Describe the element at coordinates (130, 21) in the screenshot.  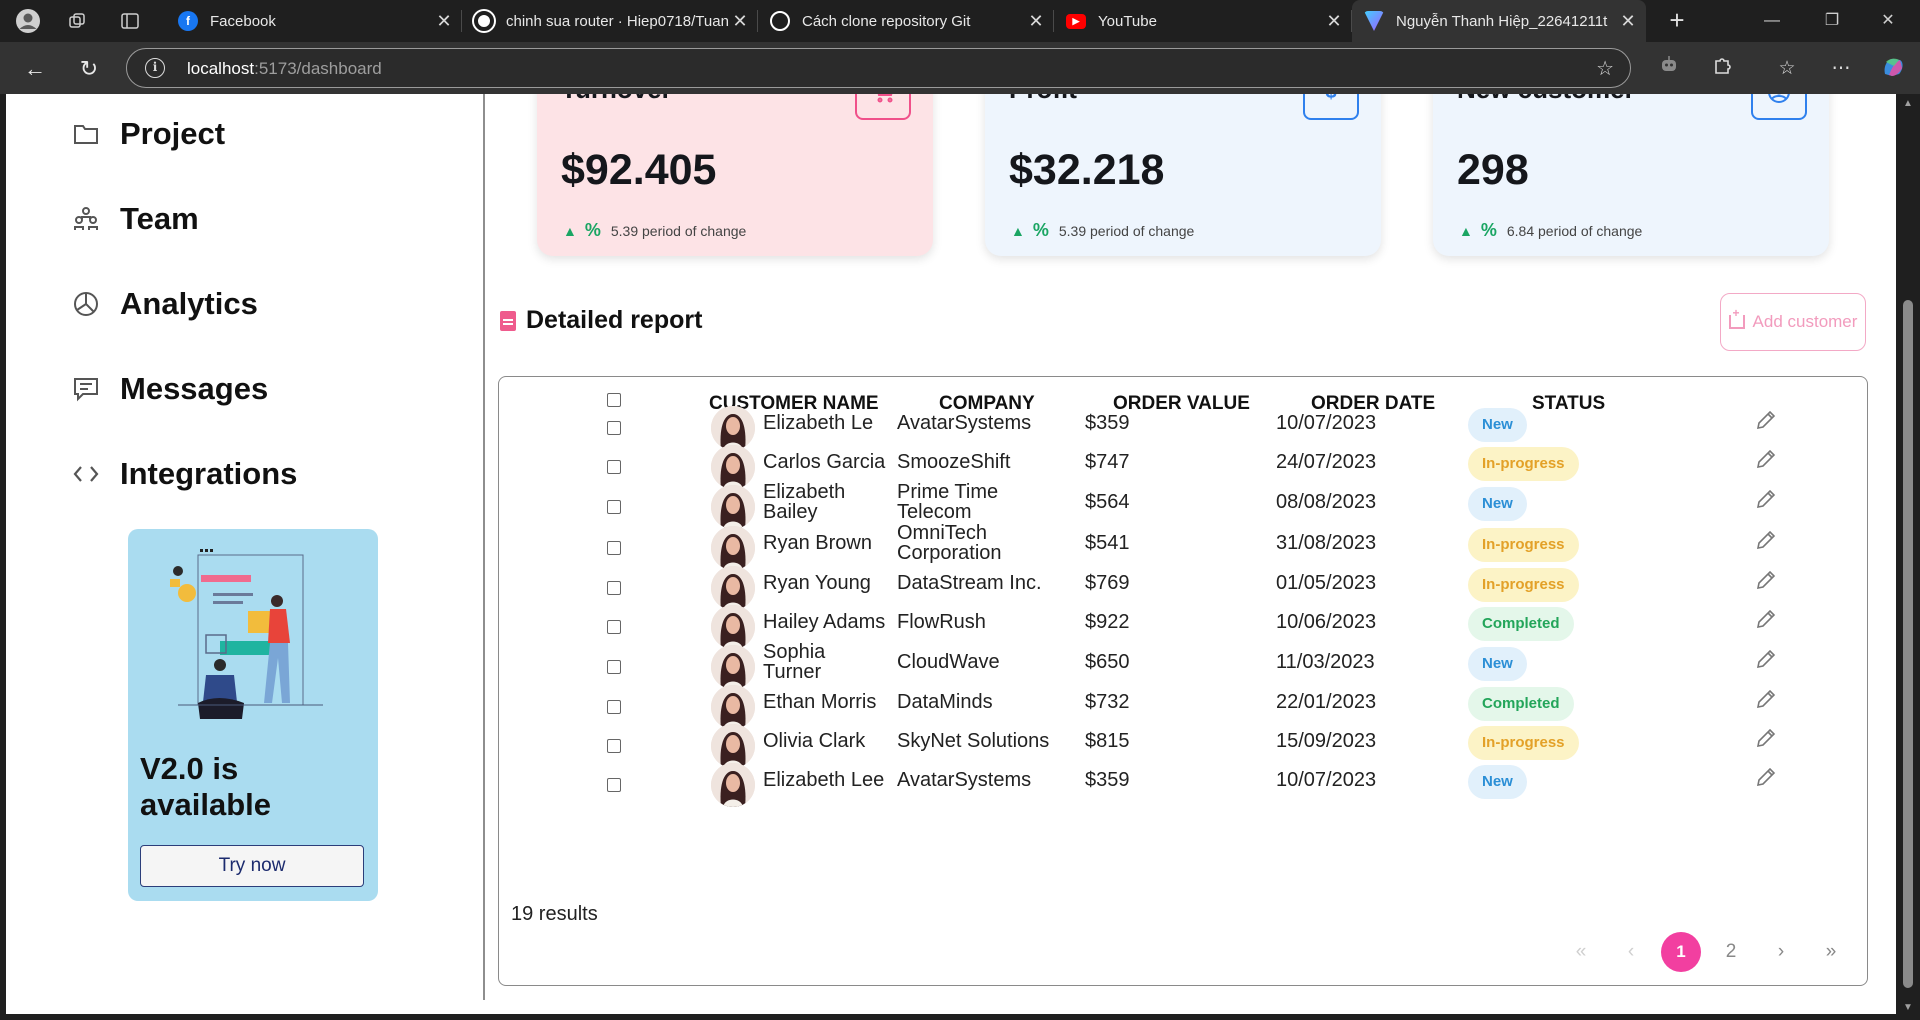
I see `tab-actions-icon` at that location.